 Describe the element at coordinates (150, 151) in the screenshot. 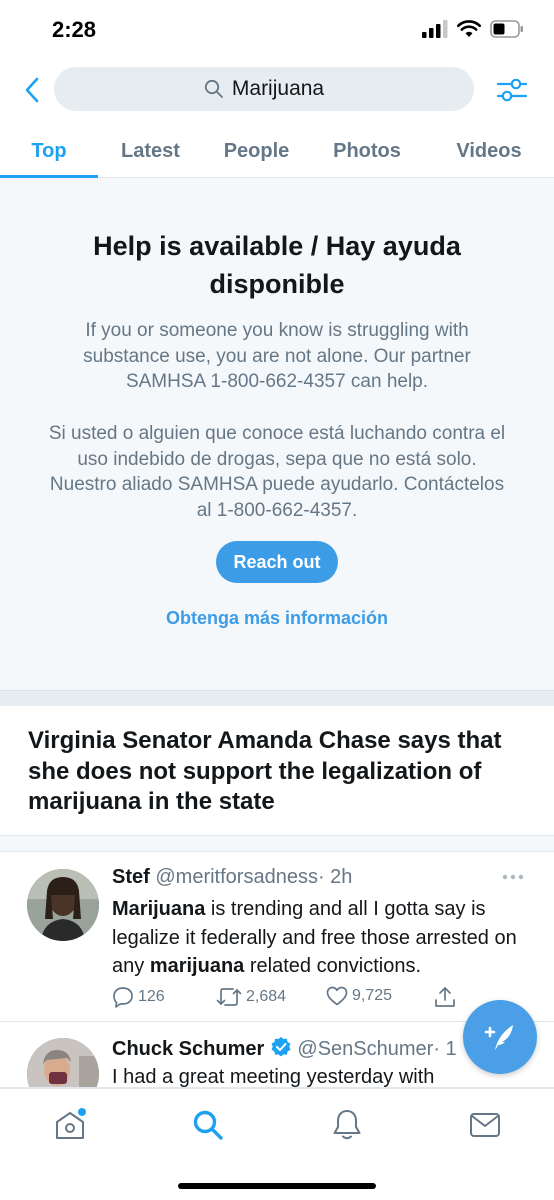

I see `tab-latest: Latest` at that location.